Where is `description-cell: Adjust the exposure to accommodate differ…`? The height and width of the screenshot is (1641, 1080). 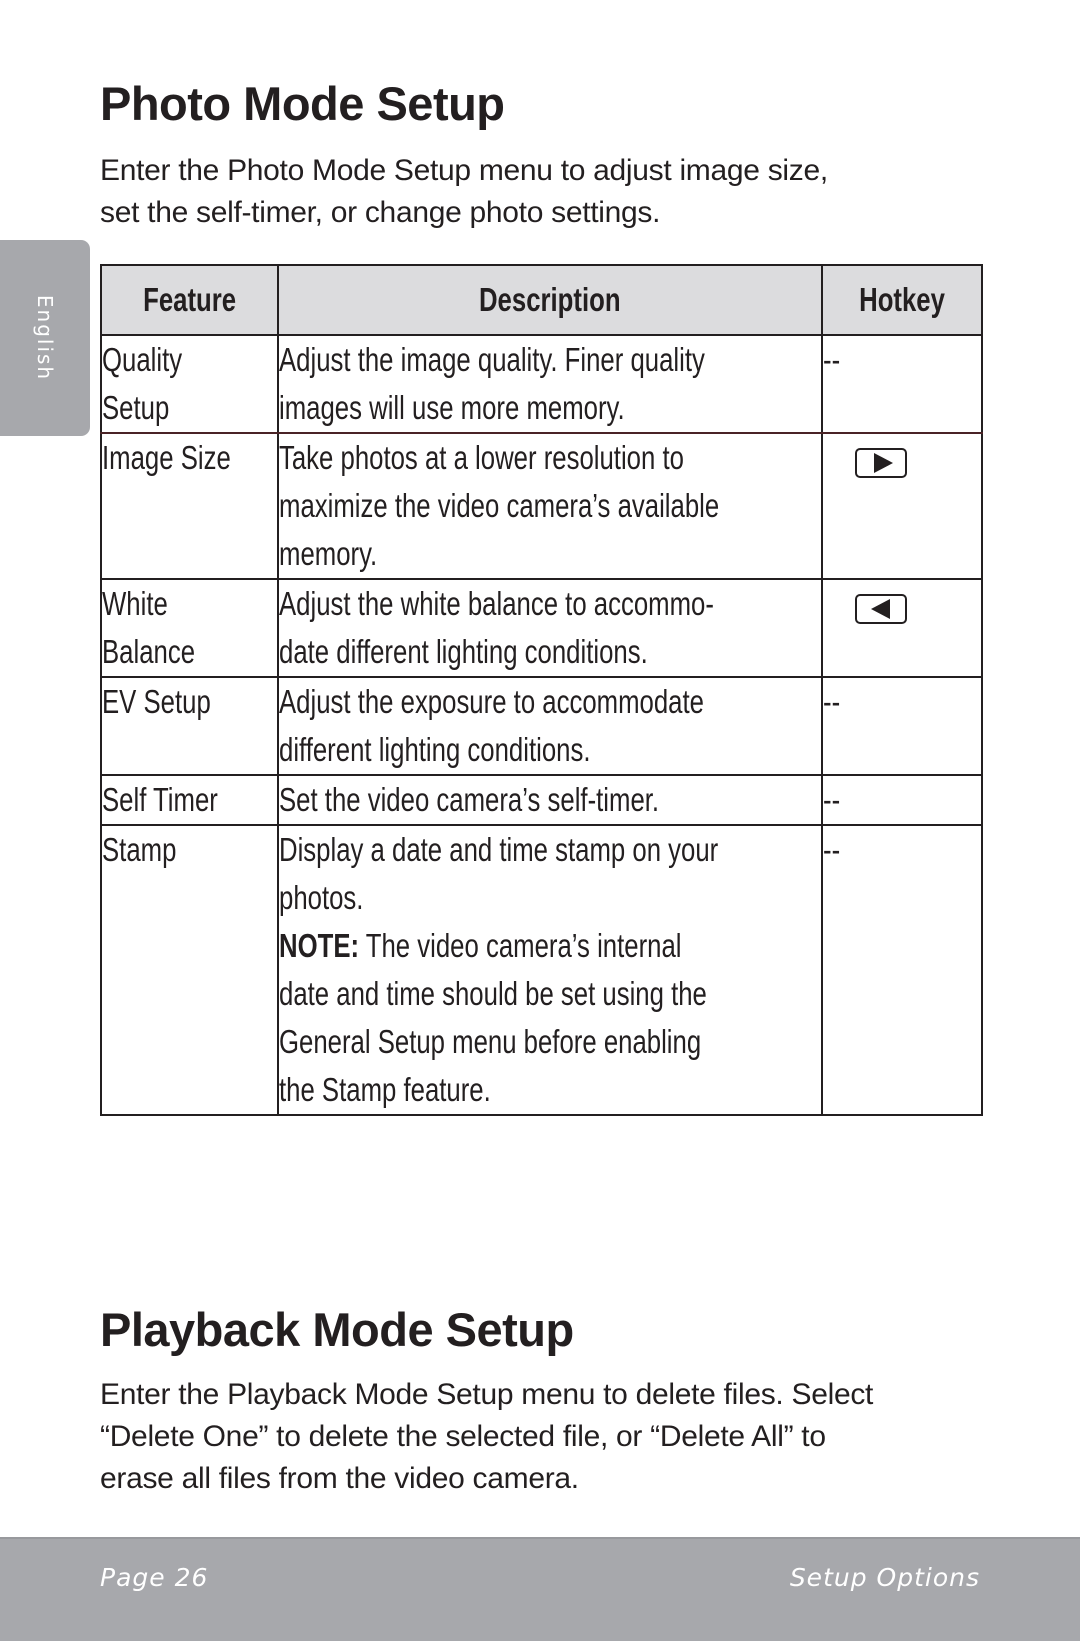 description-cell: Adjust the exposure to accommodate differ… is located at coordinates (550, 726).